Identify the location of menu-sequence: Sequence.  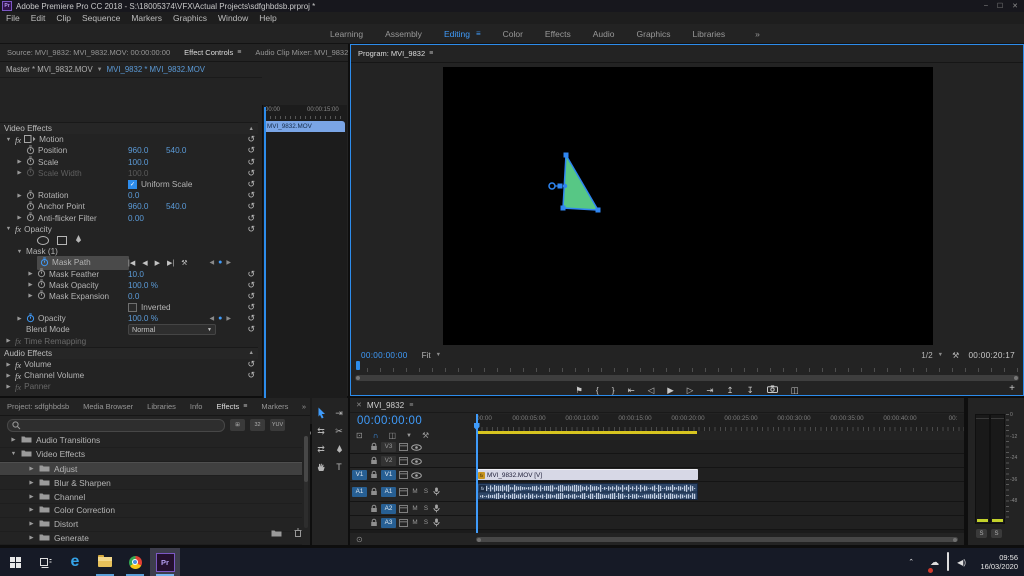
(101, 18).